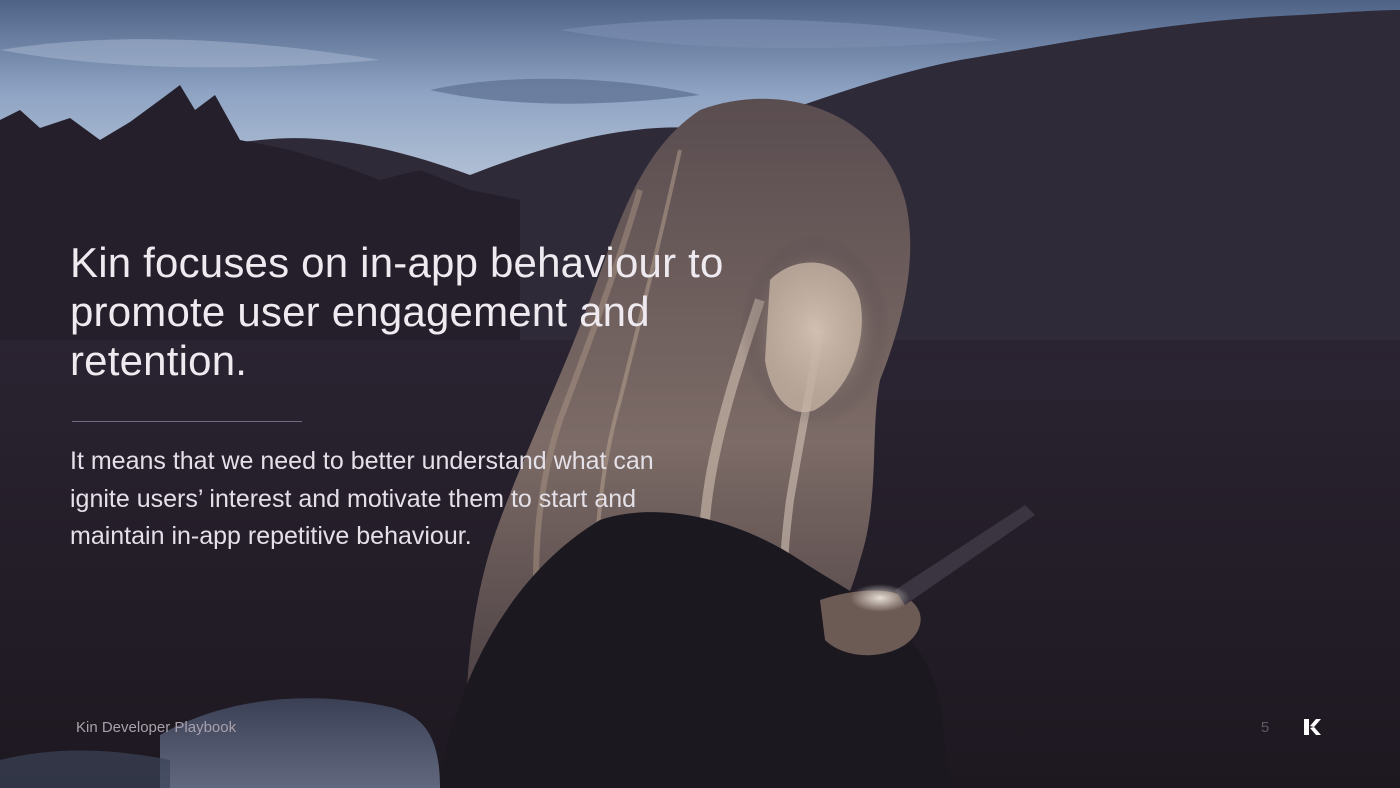 This screenshot has height=788, width=1400. I want to click on kin-logo-icon, so click(1312, 727).